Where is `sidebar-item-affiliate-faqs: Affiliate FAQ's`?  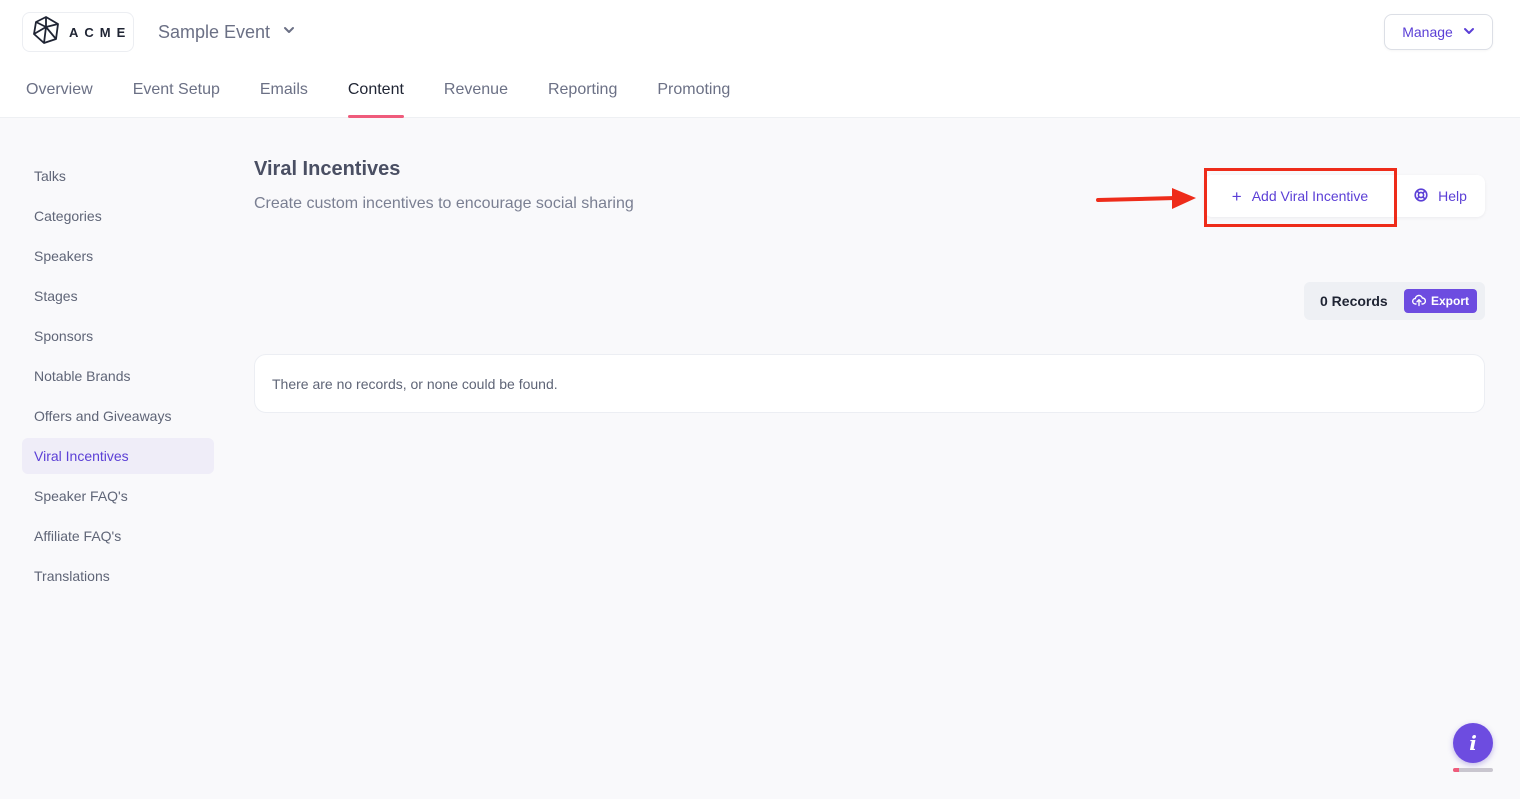 sidebar-item-affiliate-faqs: Affiliate FAQ's is located at coordinates (118, 536).